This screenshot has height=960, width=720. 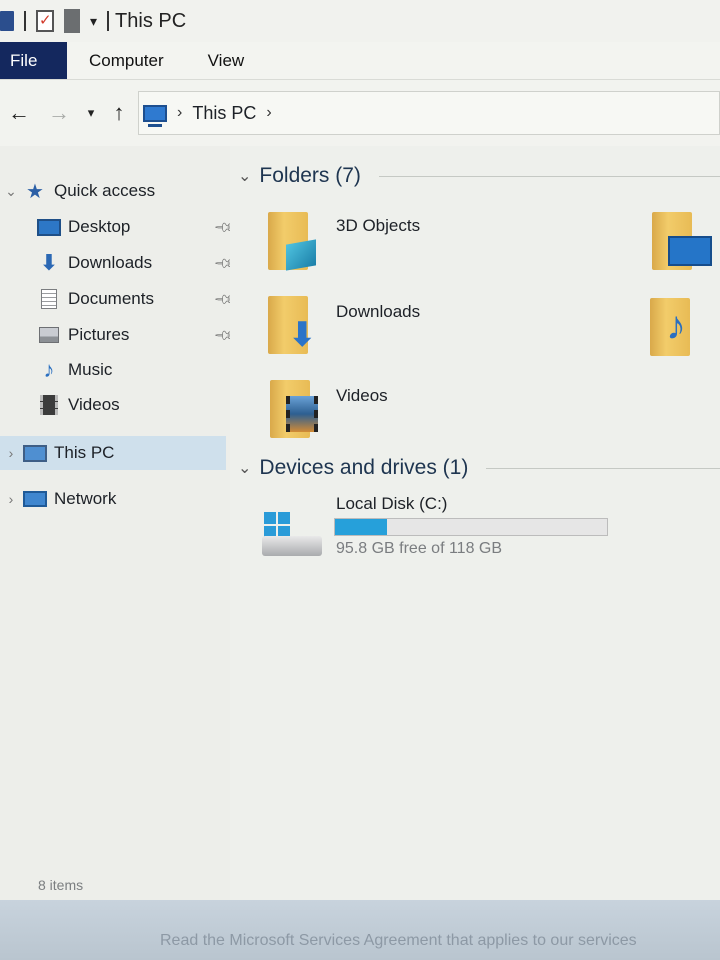 I want to click on address-bar: › This PC ›, so click(x=429, y=113).